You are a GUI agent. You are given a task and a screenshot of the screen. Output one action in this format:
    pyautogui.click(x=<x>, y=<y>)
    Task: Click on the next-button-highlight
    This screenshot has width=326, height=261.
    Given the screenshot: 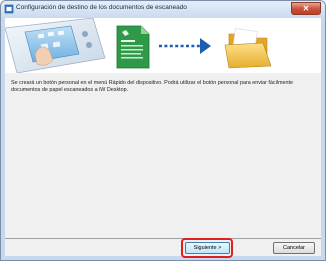 What is the action you would take?
    pyautogui.click(x=207, y=248)
    